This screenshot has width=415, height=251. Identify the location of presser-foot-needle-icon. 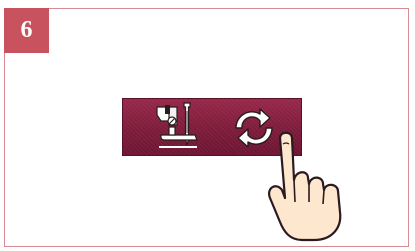
(176, 127).